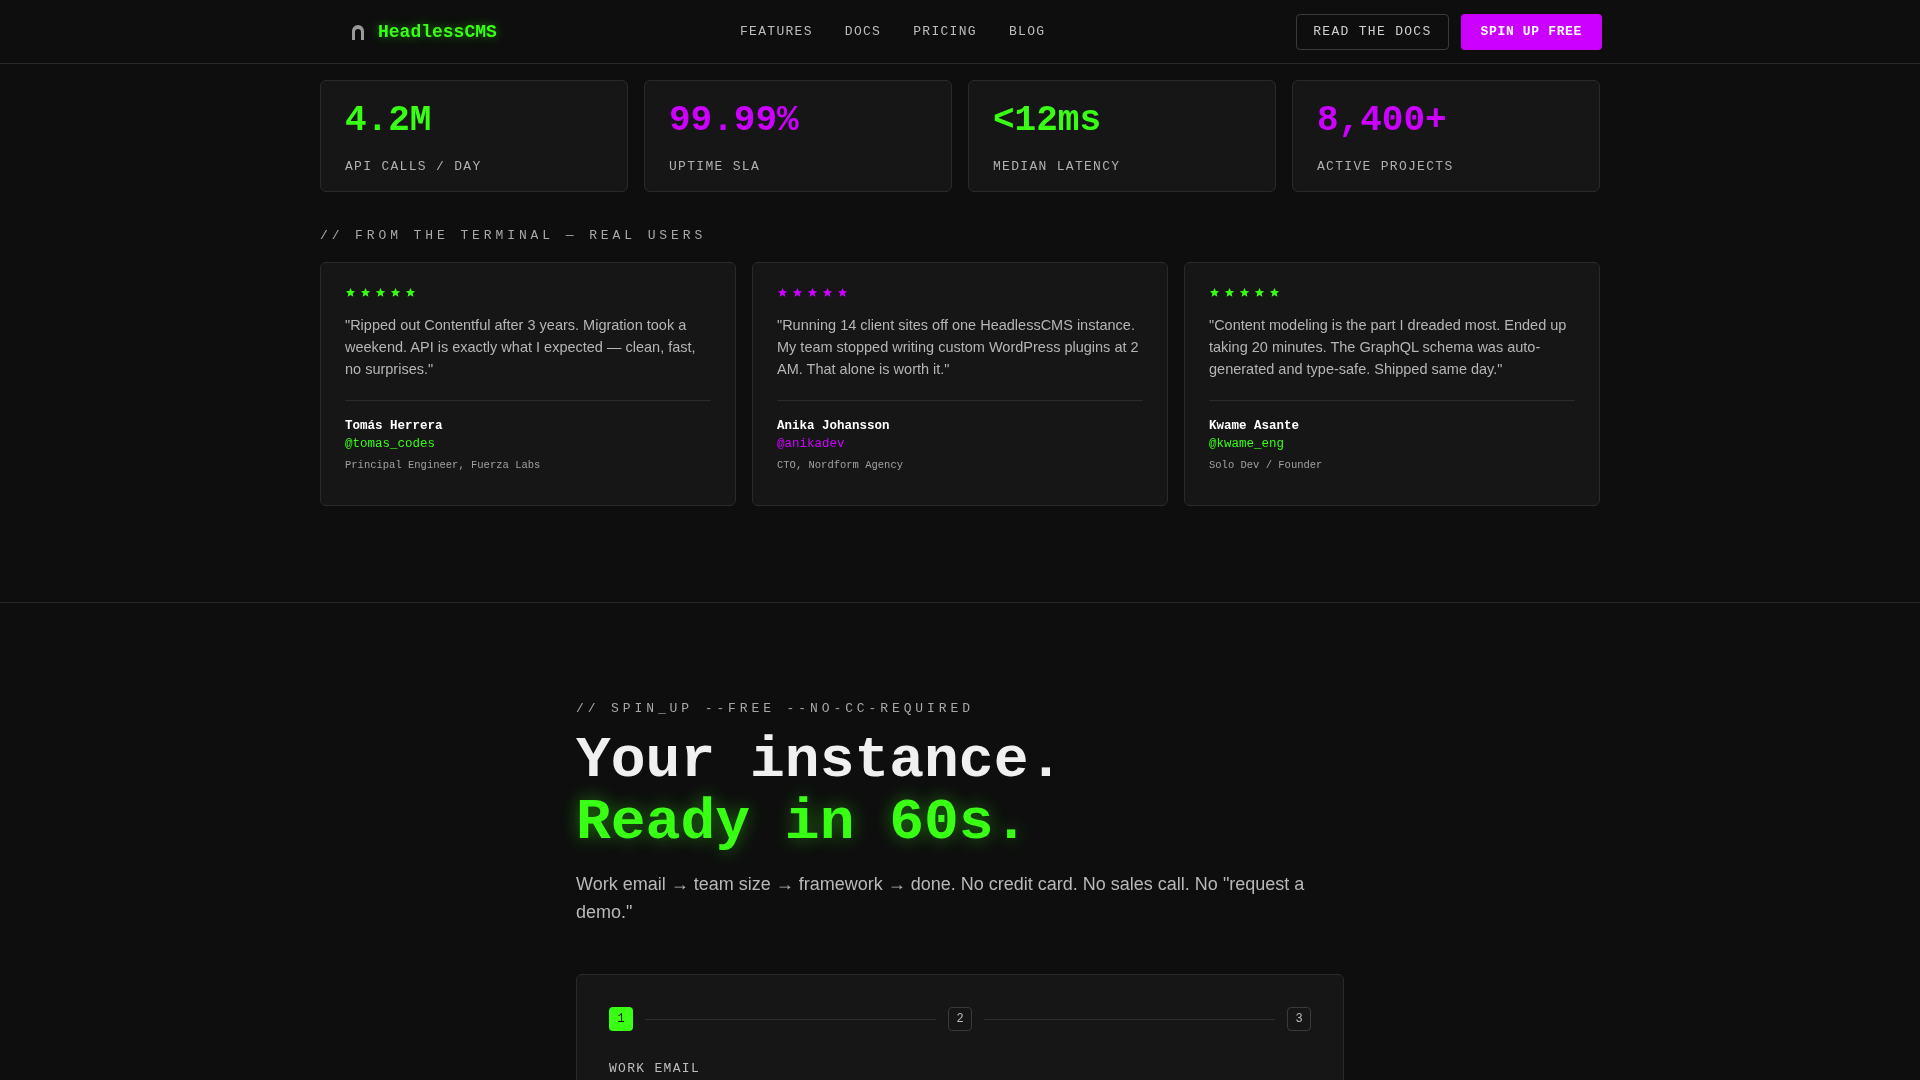  What do you see at coordinates (655, 1069) in the screenshot?
I see `field-label: WORK EMAIL` at bounding box center [655, 1069].